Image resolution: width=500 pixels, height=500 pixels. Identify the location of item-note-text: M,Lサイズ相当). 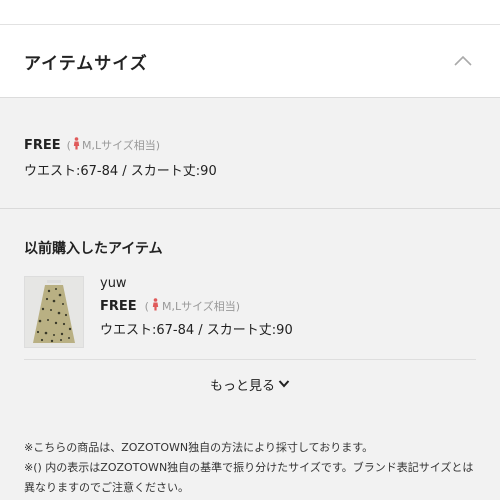
(201, 306).